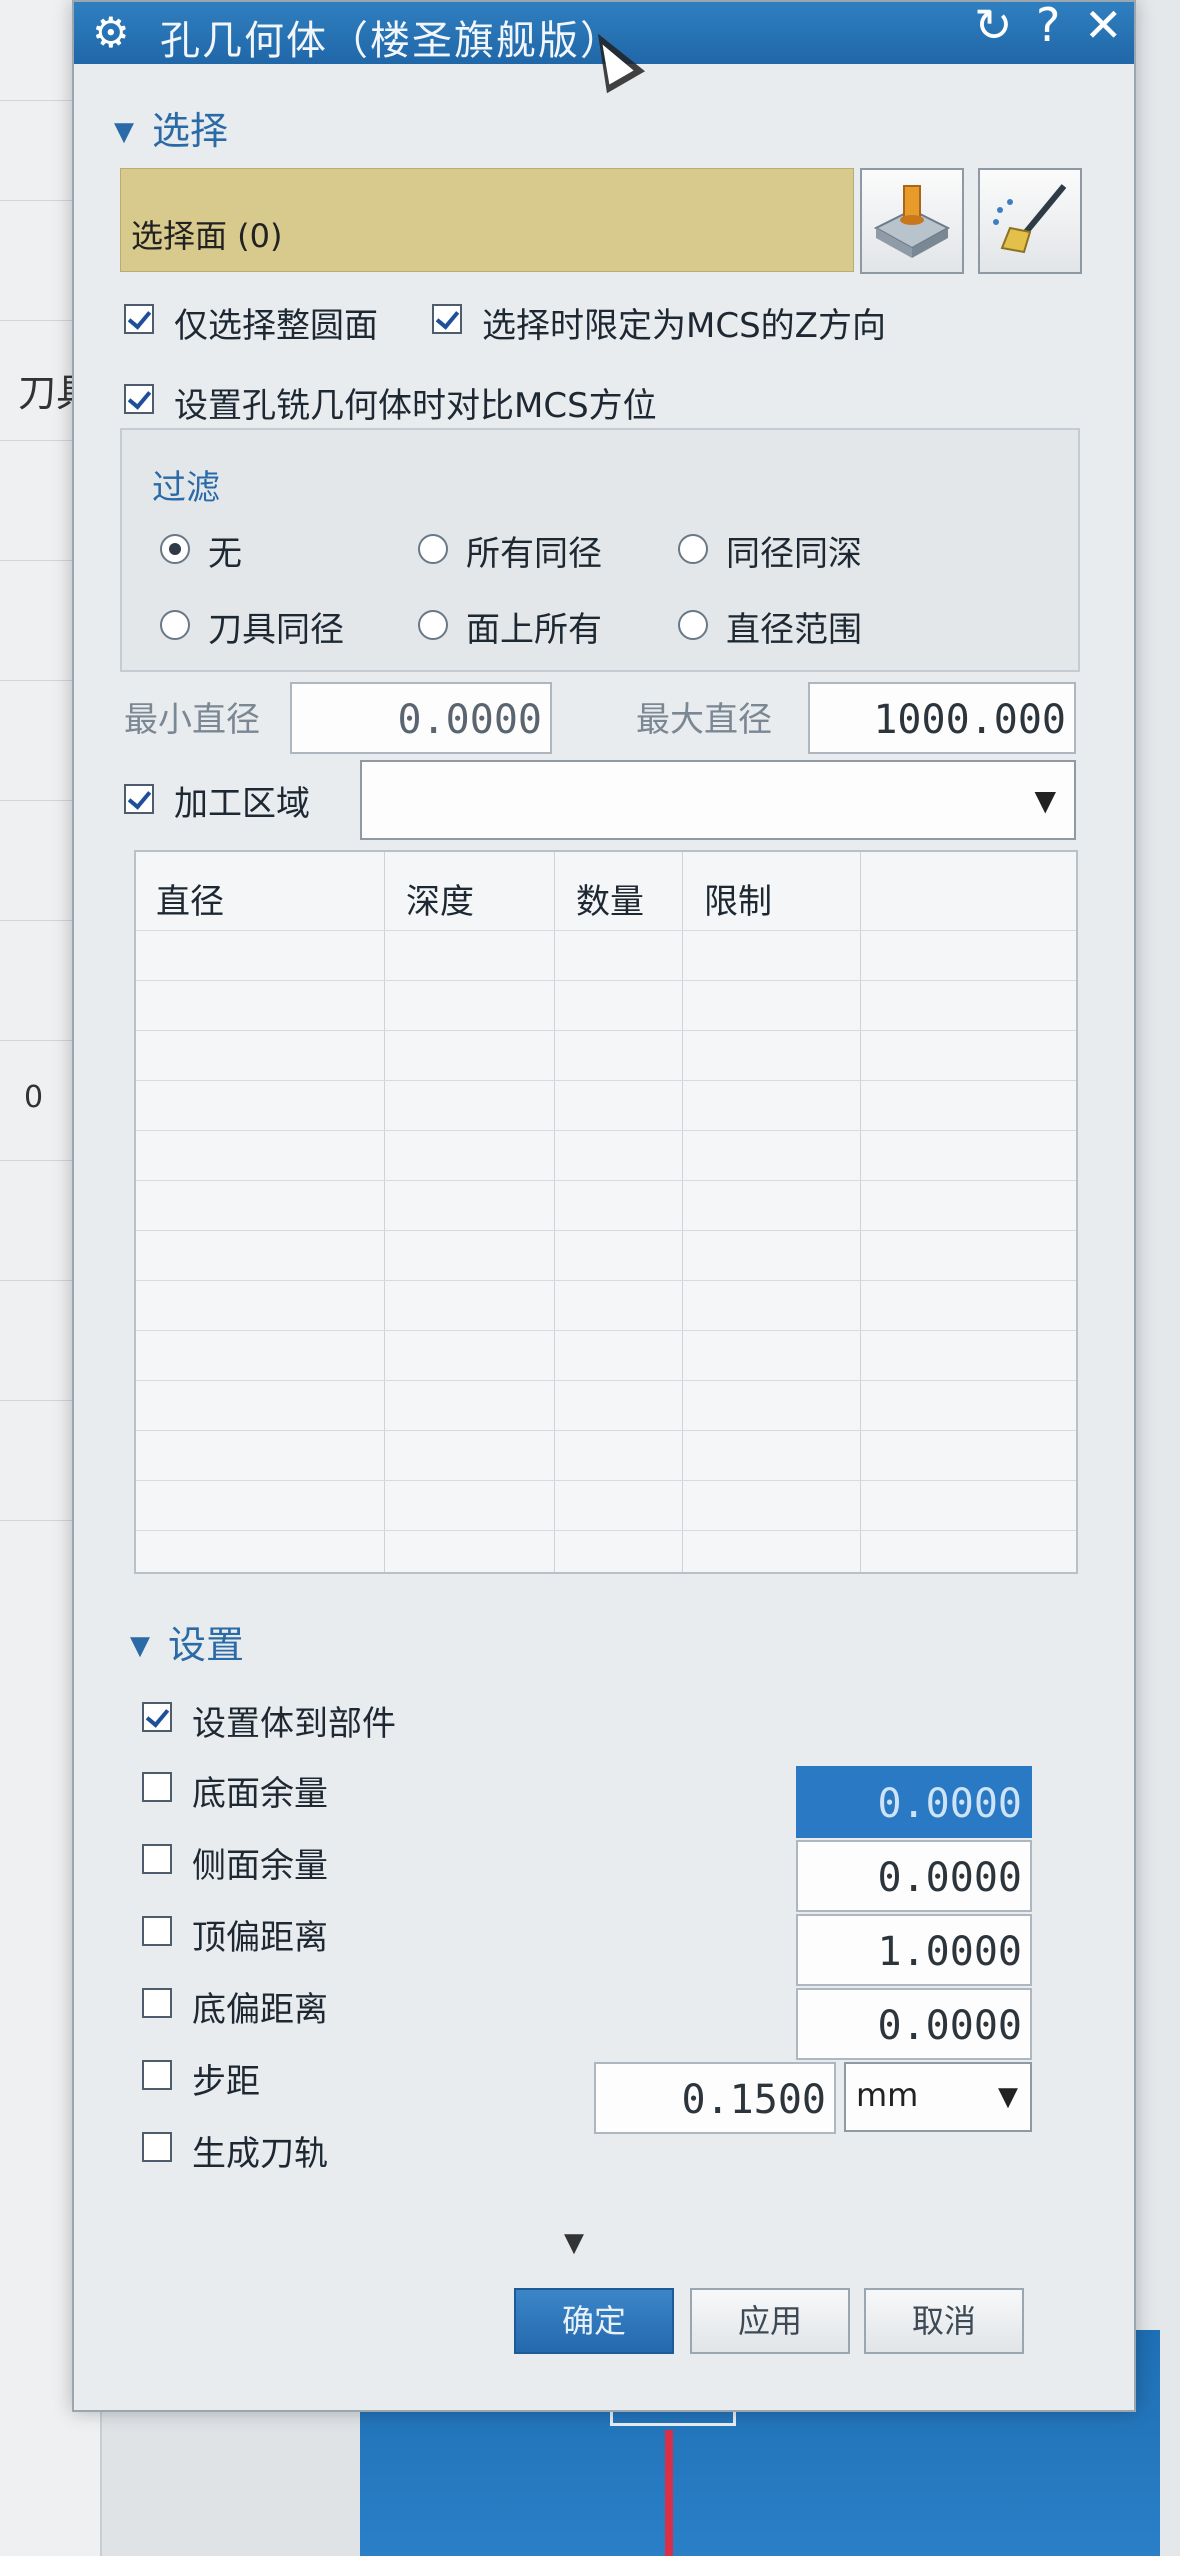  I want to click on clear-selection-button, so click(1030, 221).